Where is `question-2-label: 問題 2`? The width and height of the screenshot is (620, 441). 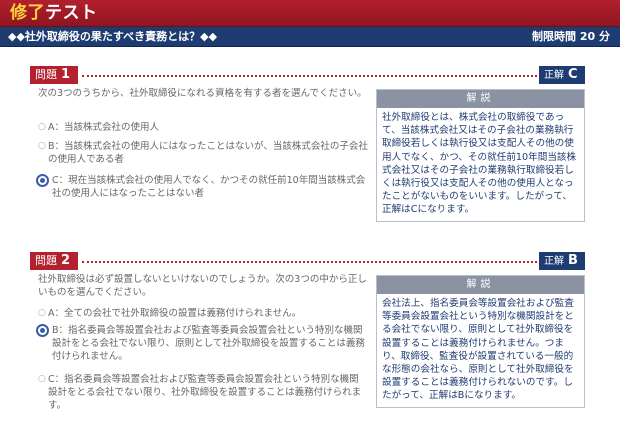
question-2-label: 問題 2 is located at coordinates (54, 261).